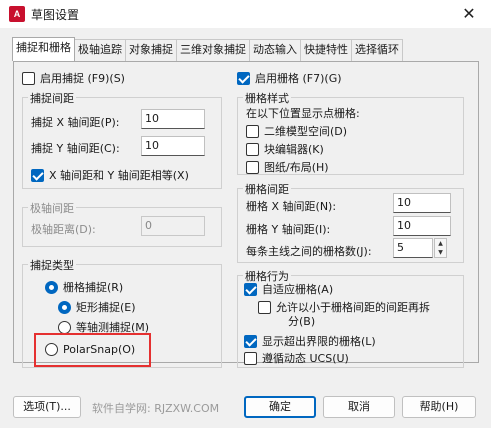  Describe the element at coordinates (298, 78) in the screenshot. I see `enable-grid-label: 启用栅格 (F7)(G)` at that location.